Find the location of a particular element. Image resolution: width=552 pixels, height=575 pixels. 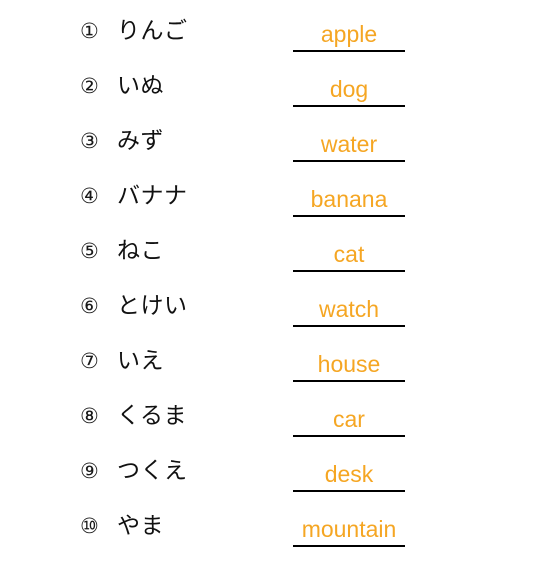

answer-text: mountain is located at coordinates (349, 529).